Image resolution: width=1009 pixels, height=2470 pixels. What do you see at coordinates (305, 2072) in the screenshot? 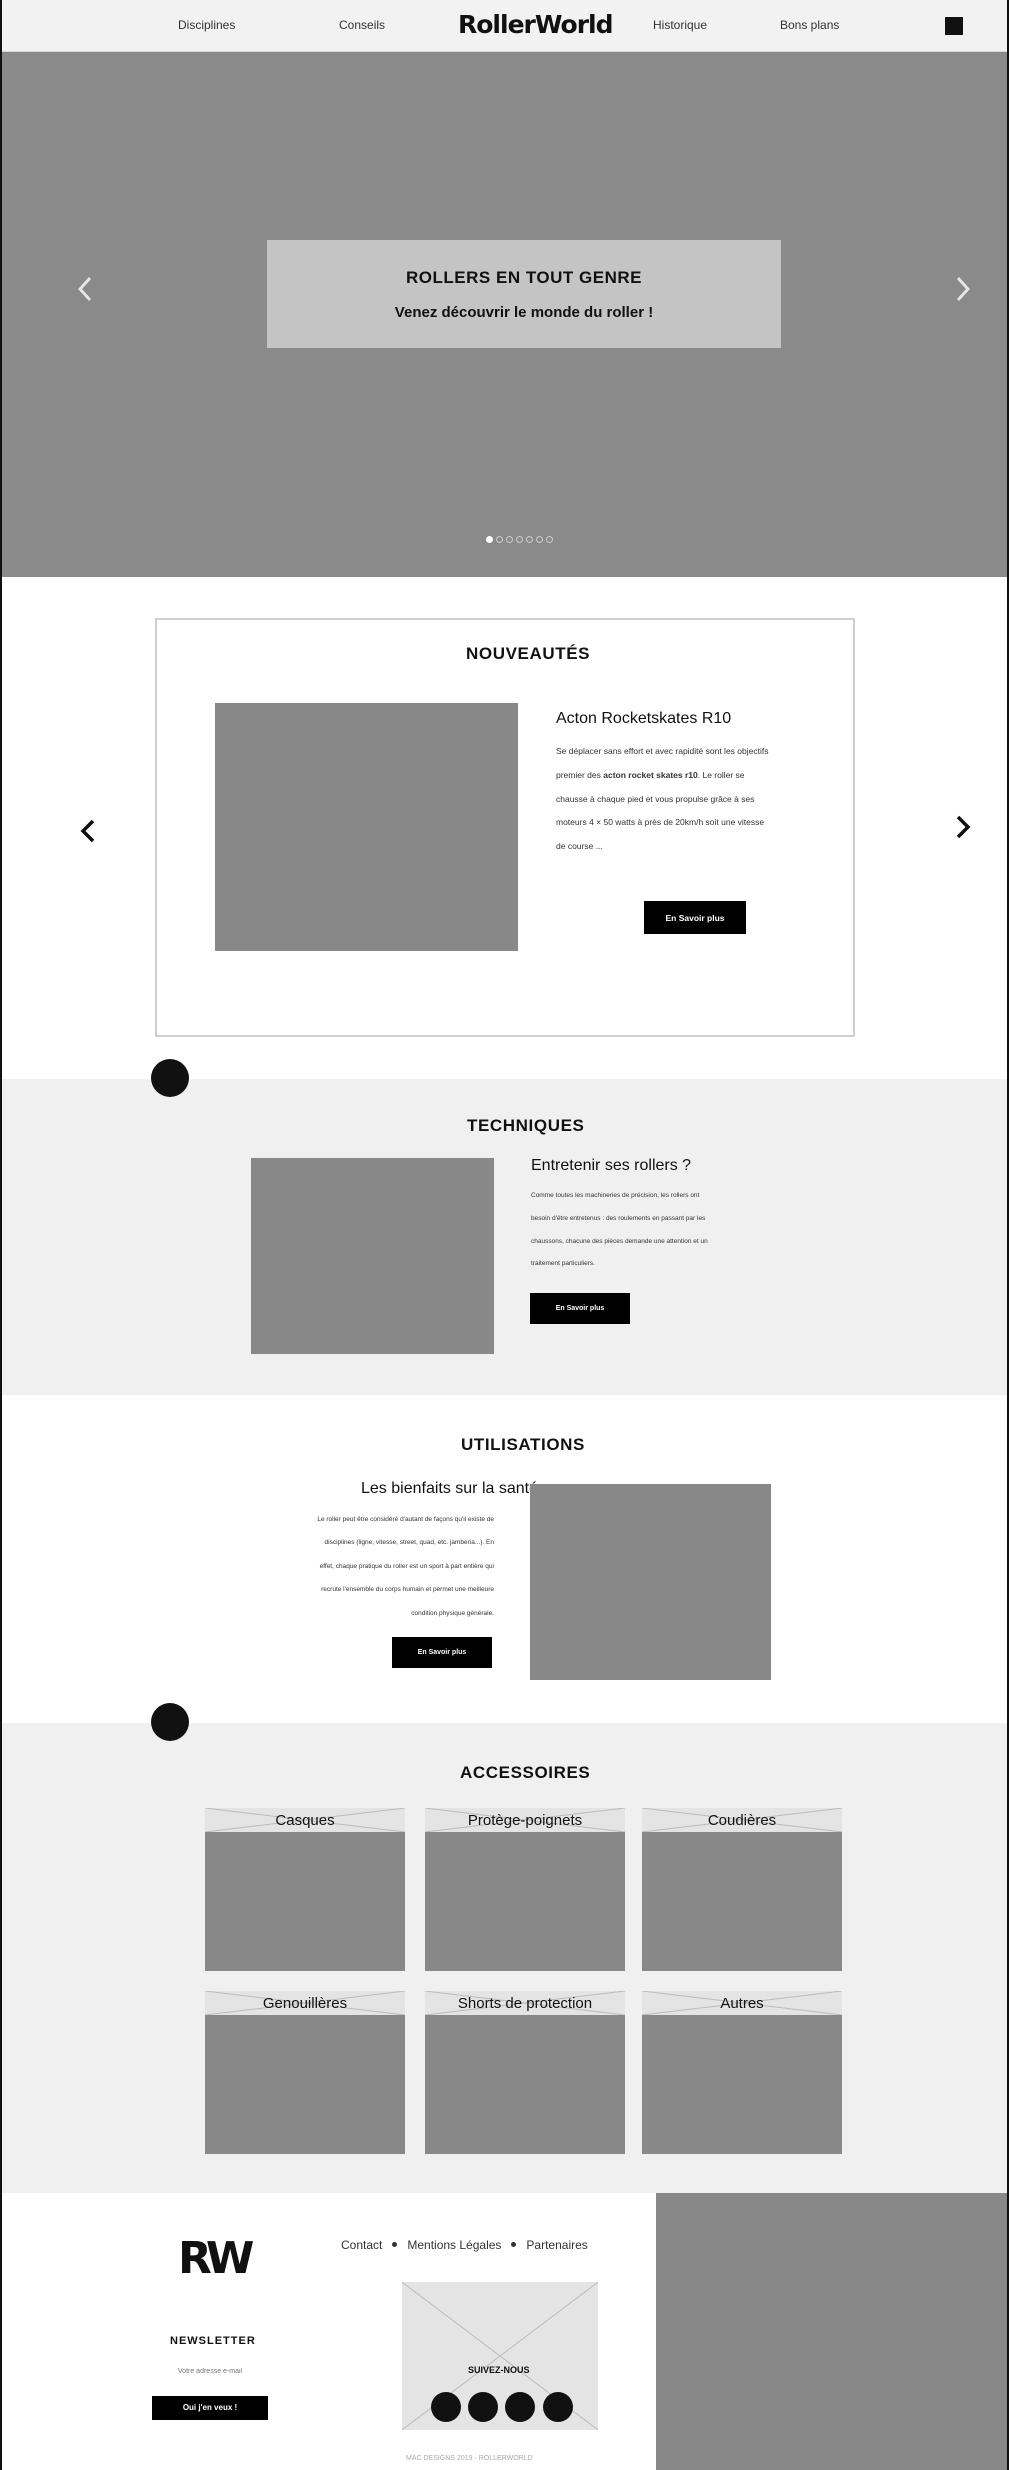
I see `accessory-card-genouilleres: Genouillères` at bounding box center [305, 2072].